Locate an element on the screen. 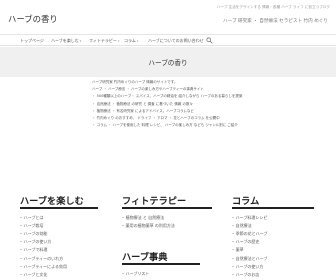  list-item-label: ハーブと文化 is located at coordinates (35, 274).